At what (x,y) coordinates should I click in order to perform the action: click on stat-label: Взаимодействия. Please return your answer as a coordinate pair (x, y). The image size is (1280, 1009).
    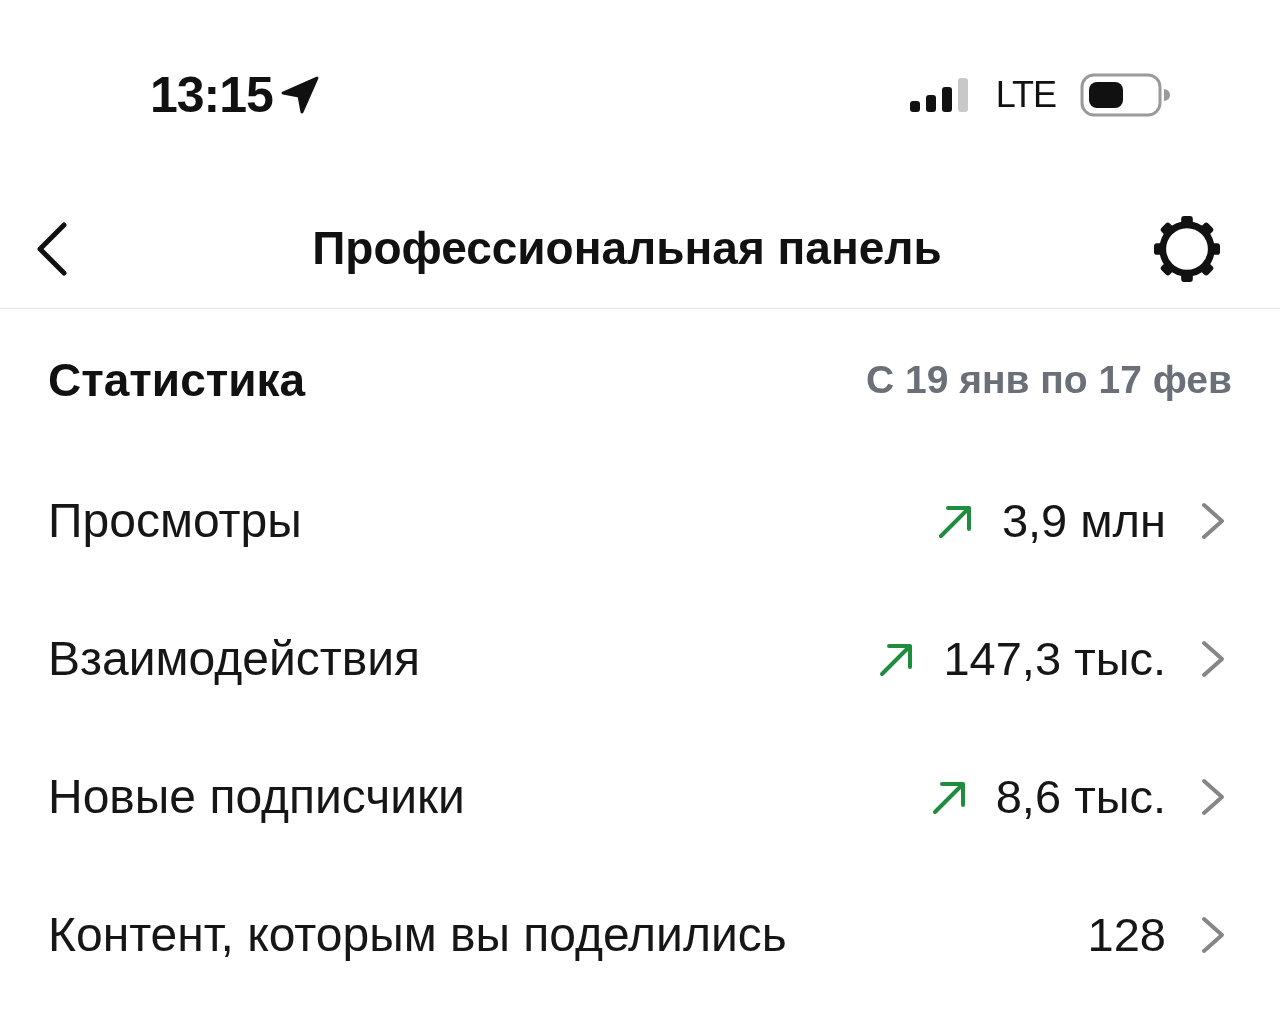
    Looking at the image, I should click on (464, 659).